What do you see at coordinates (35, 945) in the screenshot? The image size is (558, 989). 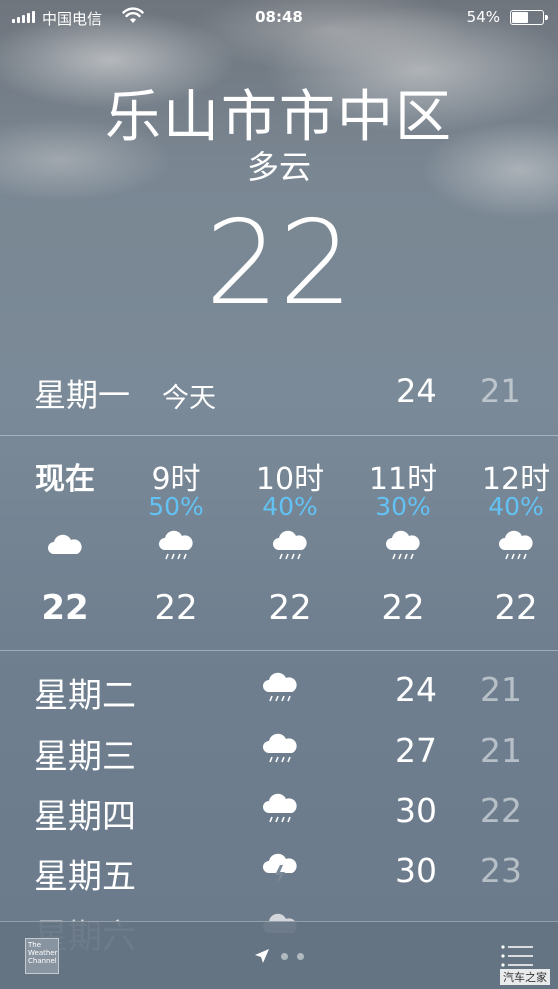 I see `logo-text: The` at bounding box center [35, 945].